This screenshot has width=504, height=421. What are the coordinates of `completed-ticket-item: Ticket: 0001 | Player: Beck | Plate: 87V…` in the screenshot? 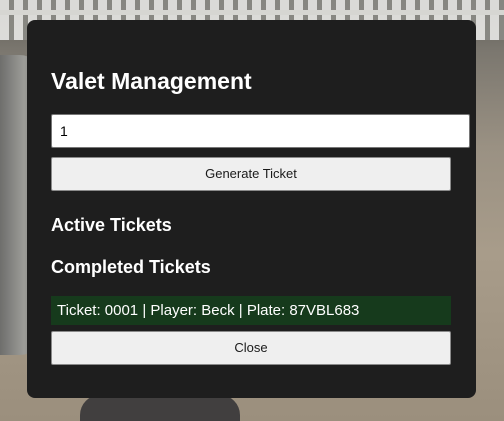 It's located at (251, 310).